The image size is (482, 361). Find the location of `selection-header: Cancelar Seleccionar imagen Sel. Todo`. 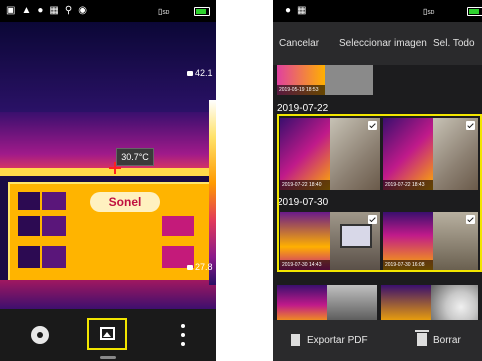

selection-header: Cancelar Seleccionar imagen Sel. Todo is located at coordinates (377, 43).